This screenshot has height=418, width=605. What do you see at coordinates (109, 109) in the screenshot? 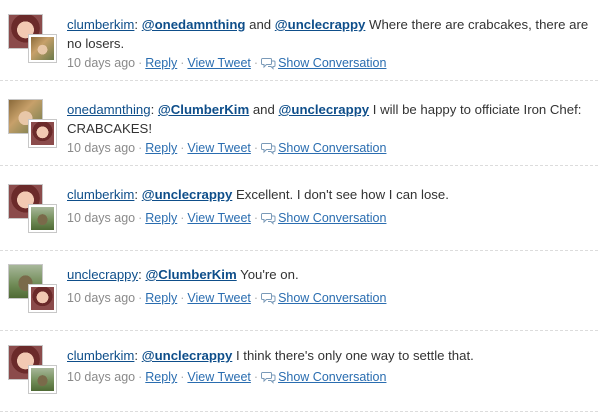
I see `author-link: onedamnthing` at bounding box center [109, 109].